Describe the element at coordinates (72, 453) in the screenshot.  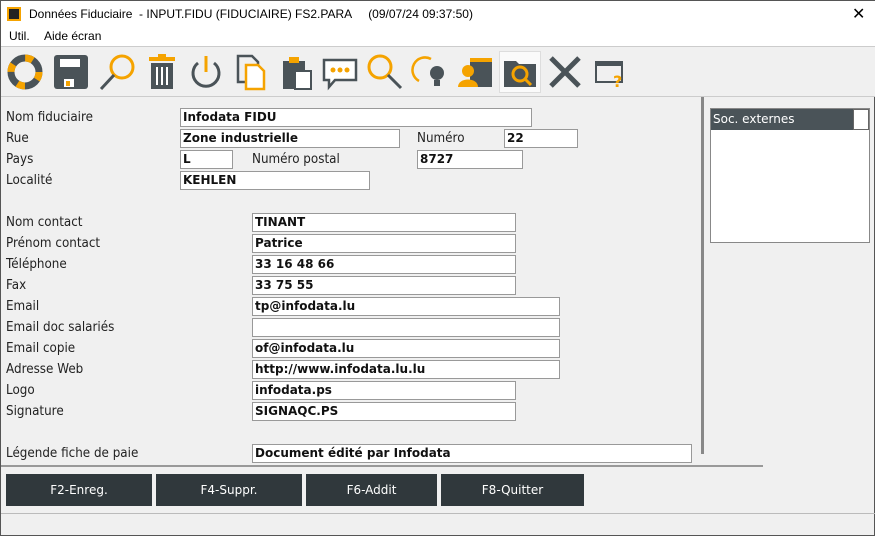
I see `label-legende: Légende fiche de paie` at that location.